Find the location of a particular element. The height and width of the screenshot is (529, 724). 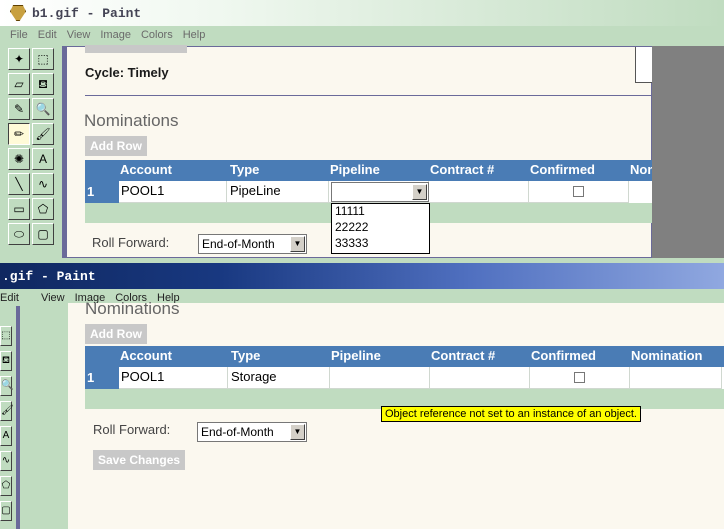

cell-type: PipeLine is located at coordinates (278, 192).